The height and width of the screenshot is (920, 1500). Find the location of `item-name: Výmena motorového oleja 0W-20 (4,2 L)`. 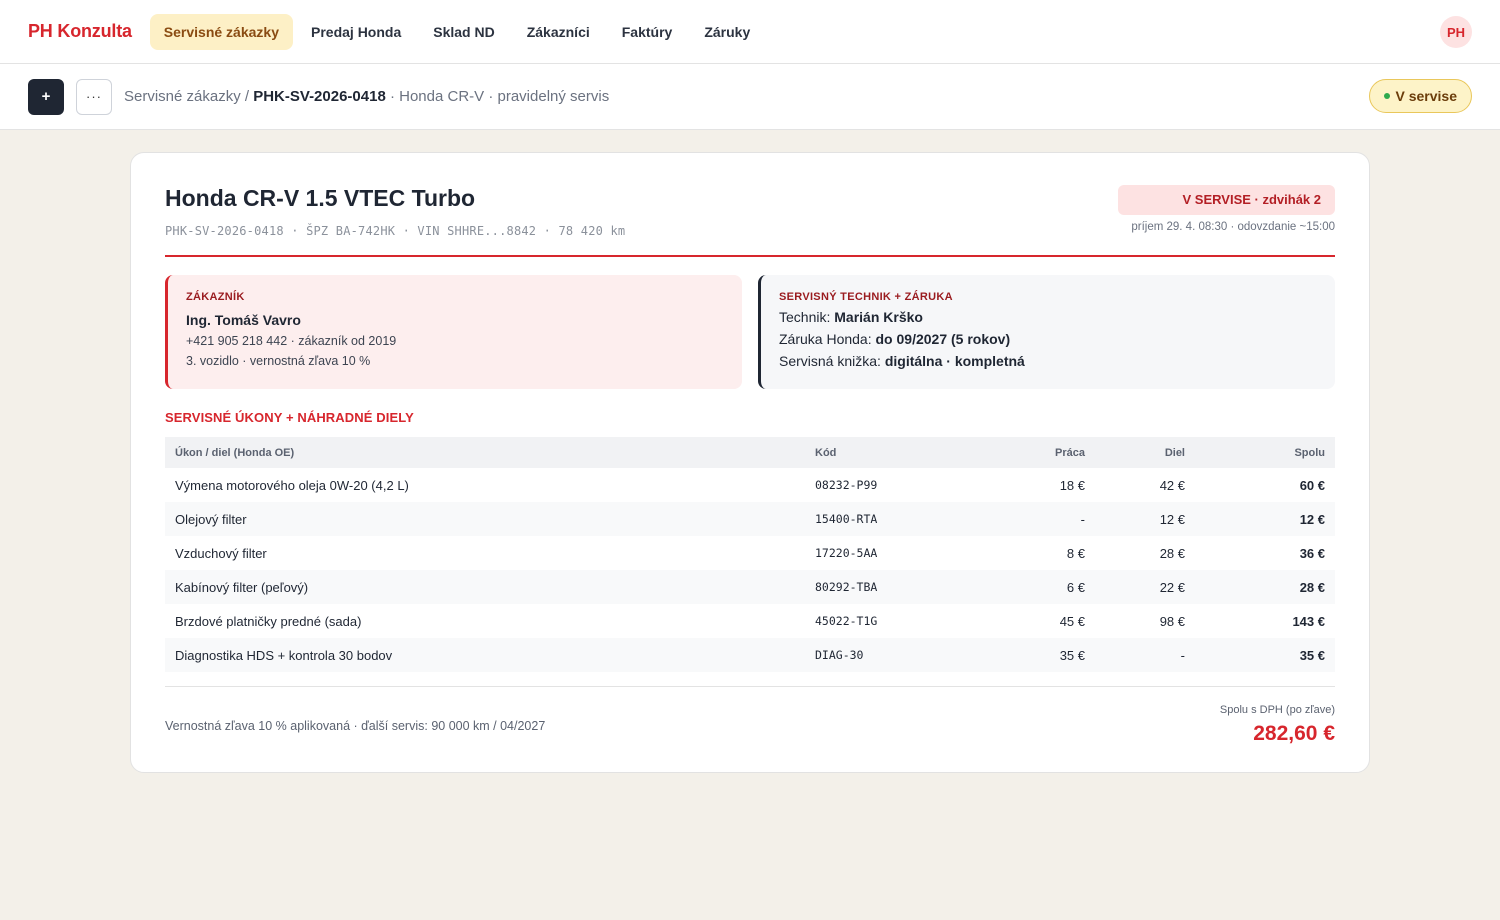

item-name: Výmena motorového oleja 0W-20 (4,2 L) is located at coordinates (292, 485).